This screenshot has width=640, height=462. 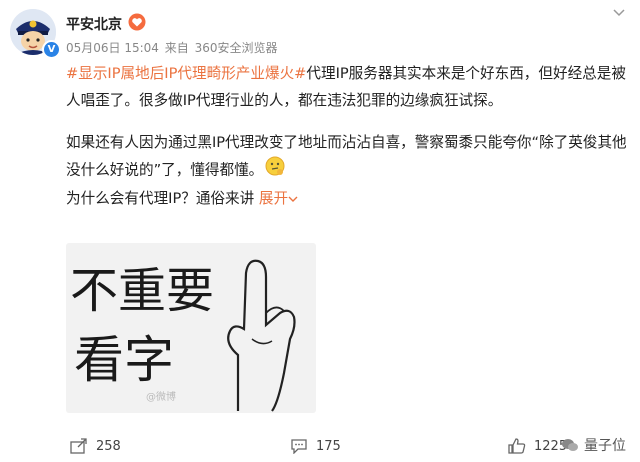 What do you see at coordinates (78, 446) in the screenshot?
I see `repost-icon` at bounding box center [78, 446].